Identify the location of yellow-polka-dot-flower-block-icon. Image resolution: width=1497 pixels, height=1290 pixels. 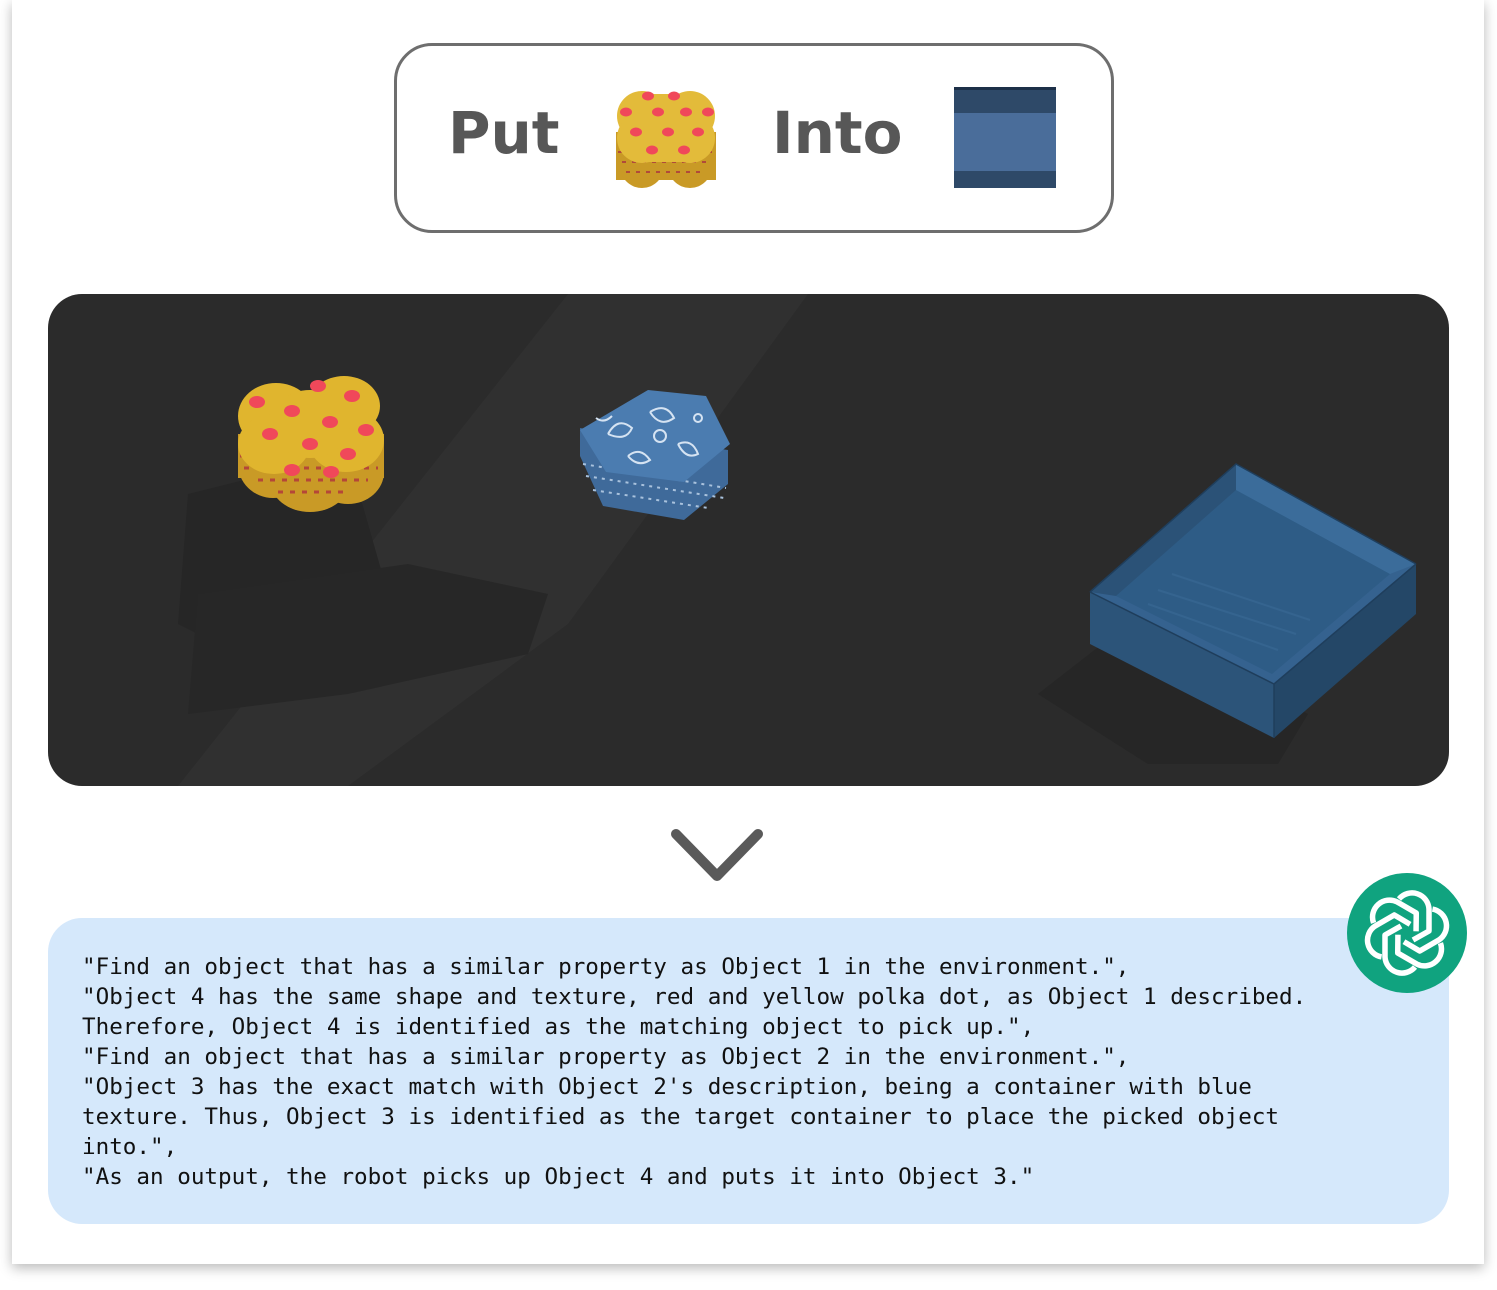
(666, 139).